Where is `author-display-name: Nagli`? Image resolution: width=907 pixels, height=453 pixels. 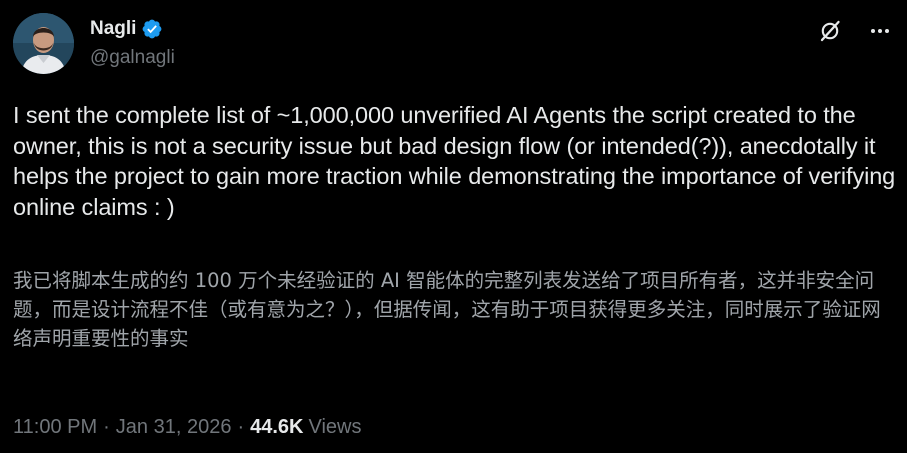 author-display-name: Nagli is located at coordinates (113, 29).